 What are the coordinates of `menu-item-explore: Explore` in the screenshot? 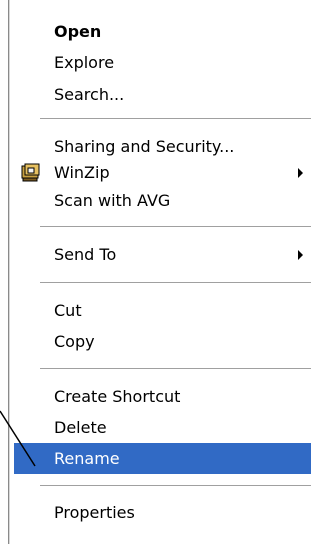 It's located at (162, 62).